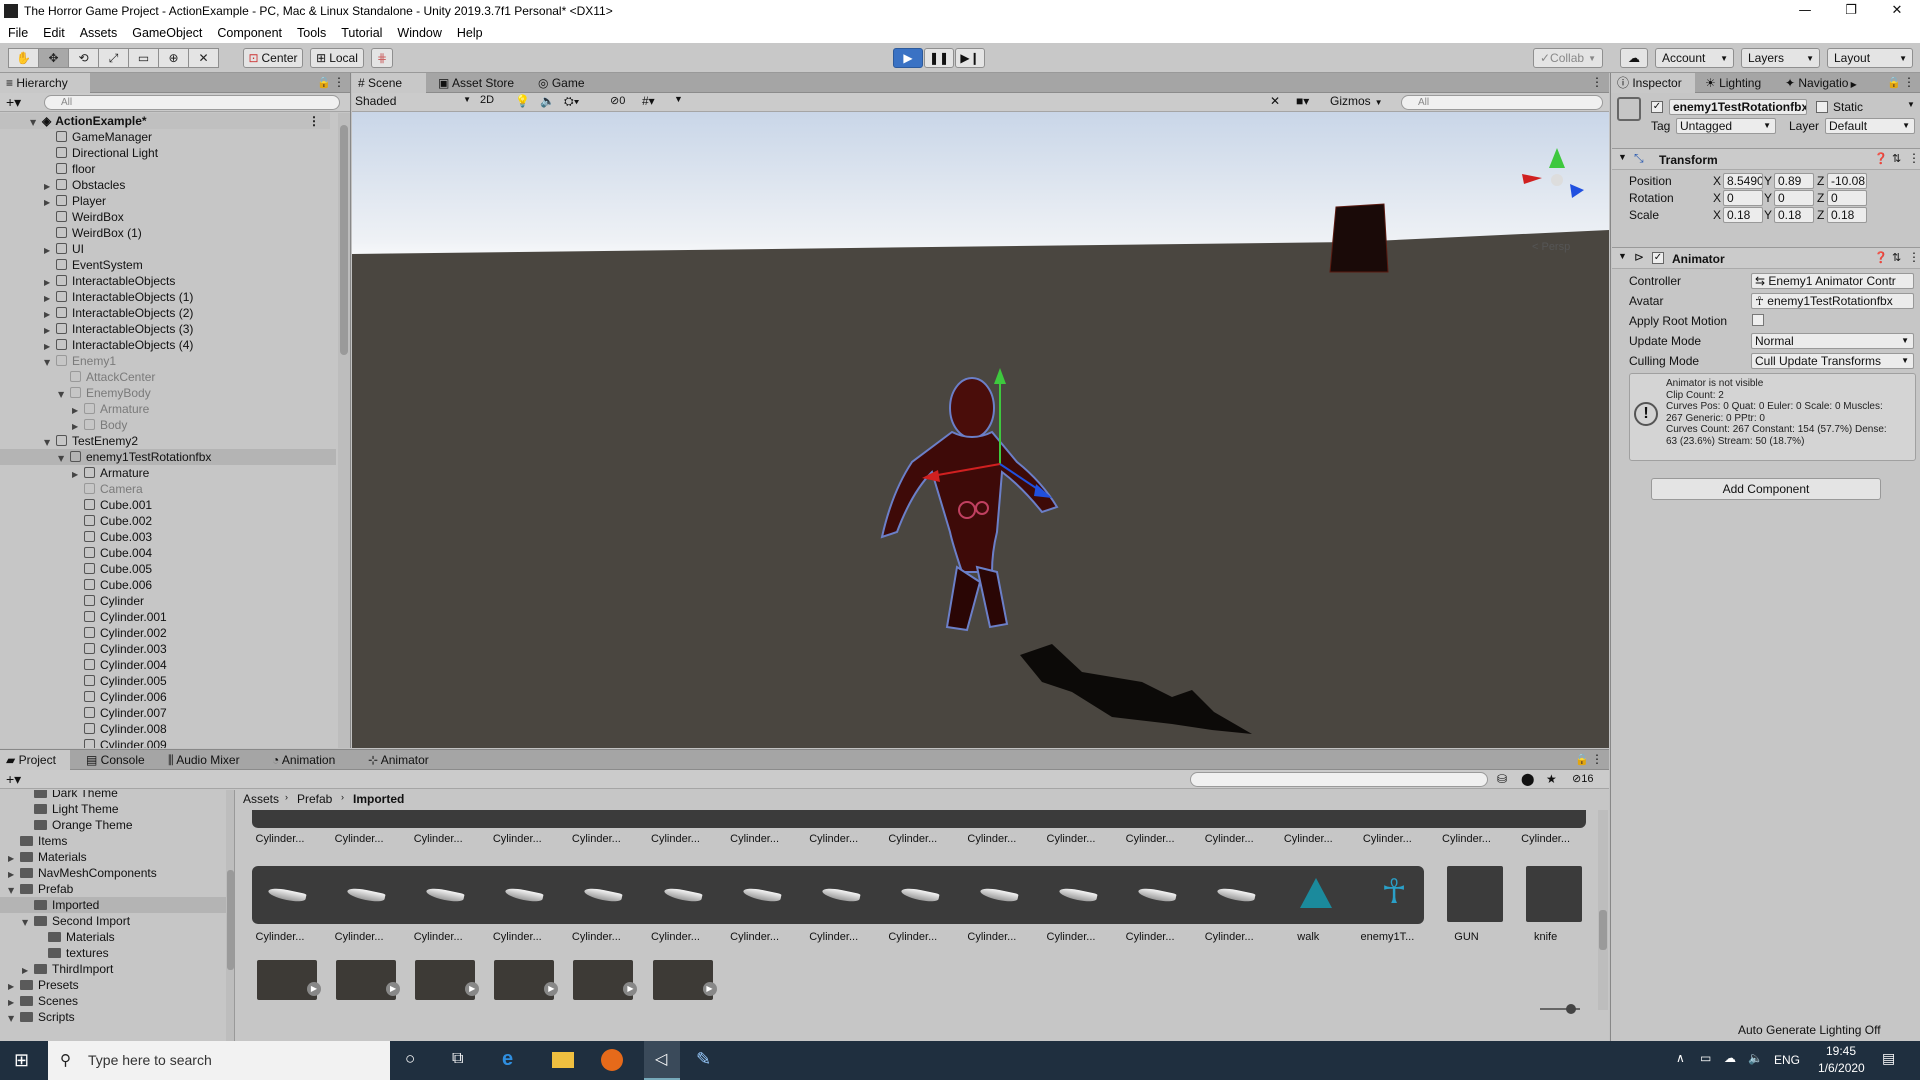 This screenshot has width=1920, height=1080. Describe the element at coordinates (168, 489) in the screenshot. I see `hierarchy-item: Camera` at that location.